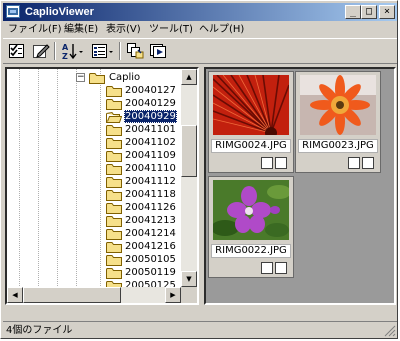 This screenshot has width=400, height=341. What do you see at coordinates (39, 330) in the screenshot?
I see `status-text: 4個のファイル` at bounding box center [39, 330].